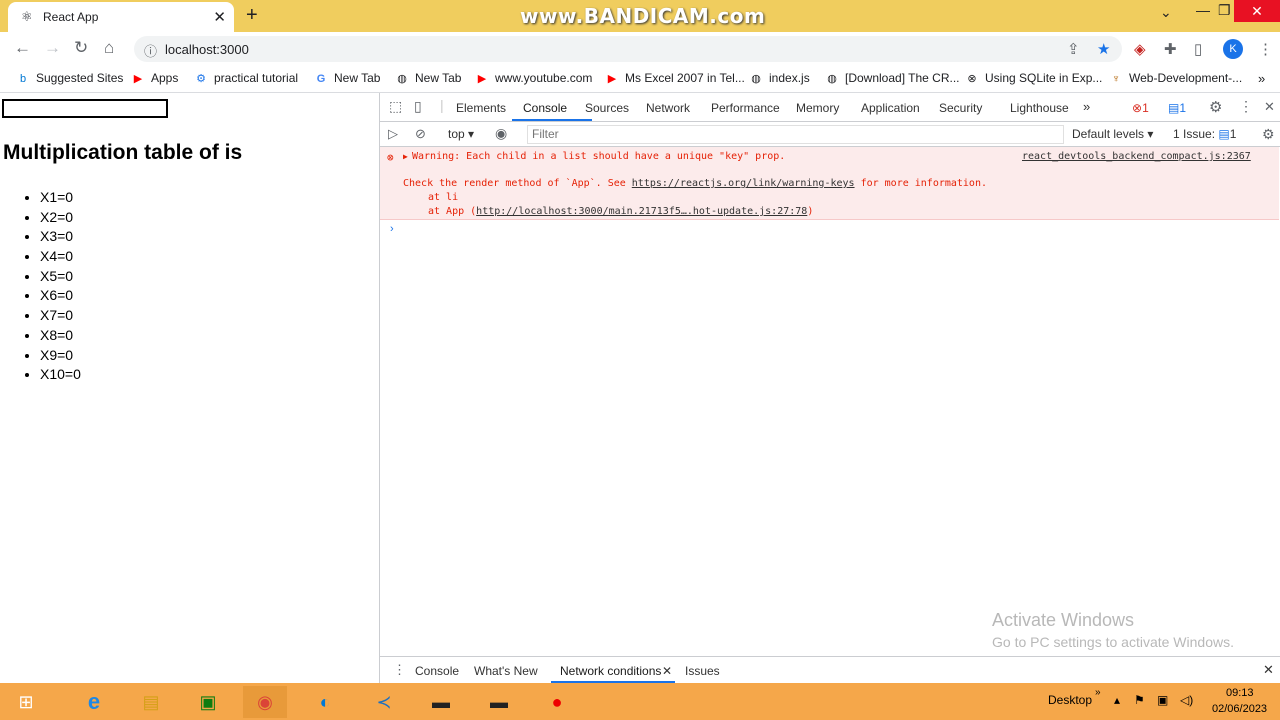 The height and width of the screenshot is (720, 1280). What do you see at coordinates (208, 702) in the screenshot?
I see `store-icon: ▣` at bounding box center [208, 702].